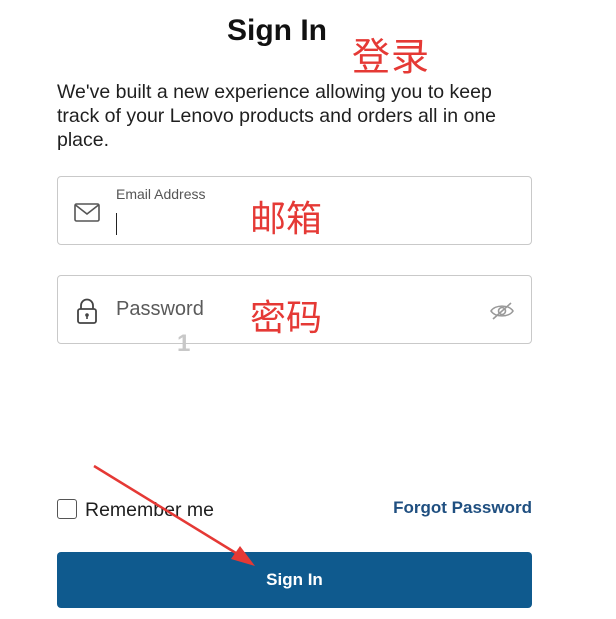  Describe the element at coordinates (184, 343) in the screenshot. I see `annotation-step-number: 1` at that location.